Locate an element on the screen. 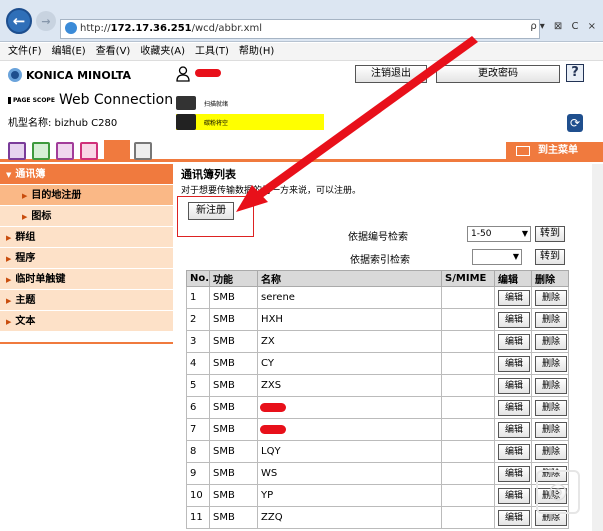  cell-name: ZX is located at coordinates (350, 341).